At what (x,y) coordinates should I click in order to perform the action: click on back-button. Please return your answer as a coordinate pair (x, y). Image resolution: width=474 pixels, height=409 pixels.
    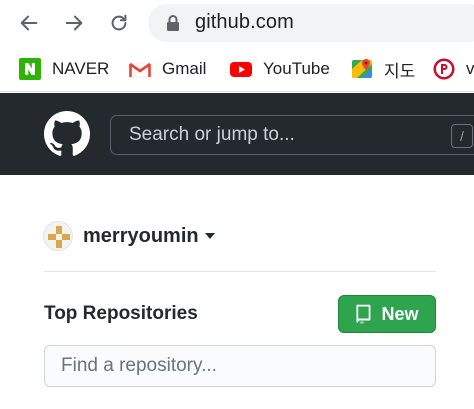
    Looking at the image, I should click on (29, 23).